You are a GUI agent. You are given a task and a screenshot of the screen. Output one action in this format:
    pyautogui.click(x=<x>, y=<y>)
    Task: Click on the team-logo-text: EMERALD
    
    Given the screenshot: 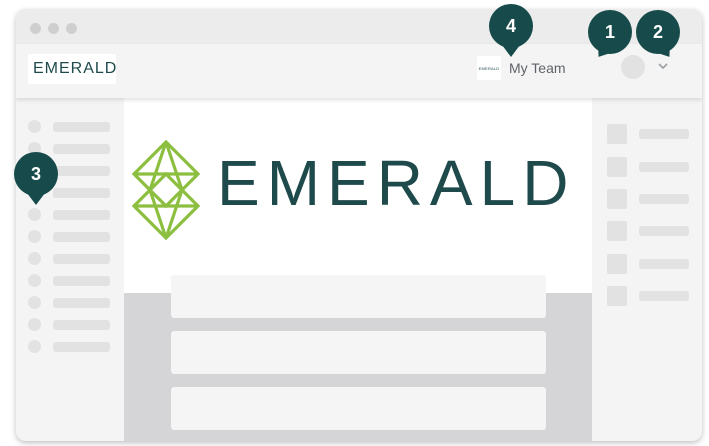 What is the action you would take?
    pyautogui.click(x=489, y=68)
    